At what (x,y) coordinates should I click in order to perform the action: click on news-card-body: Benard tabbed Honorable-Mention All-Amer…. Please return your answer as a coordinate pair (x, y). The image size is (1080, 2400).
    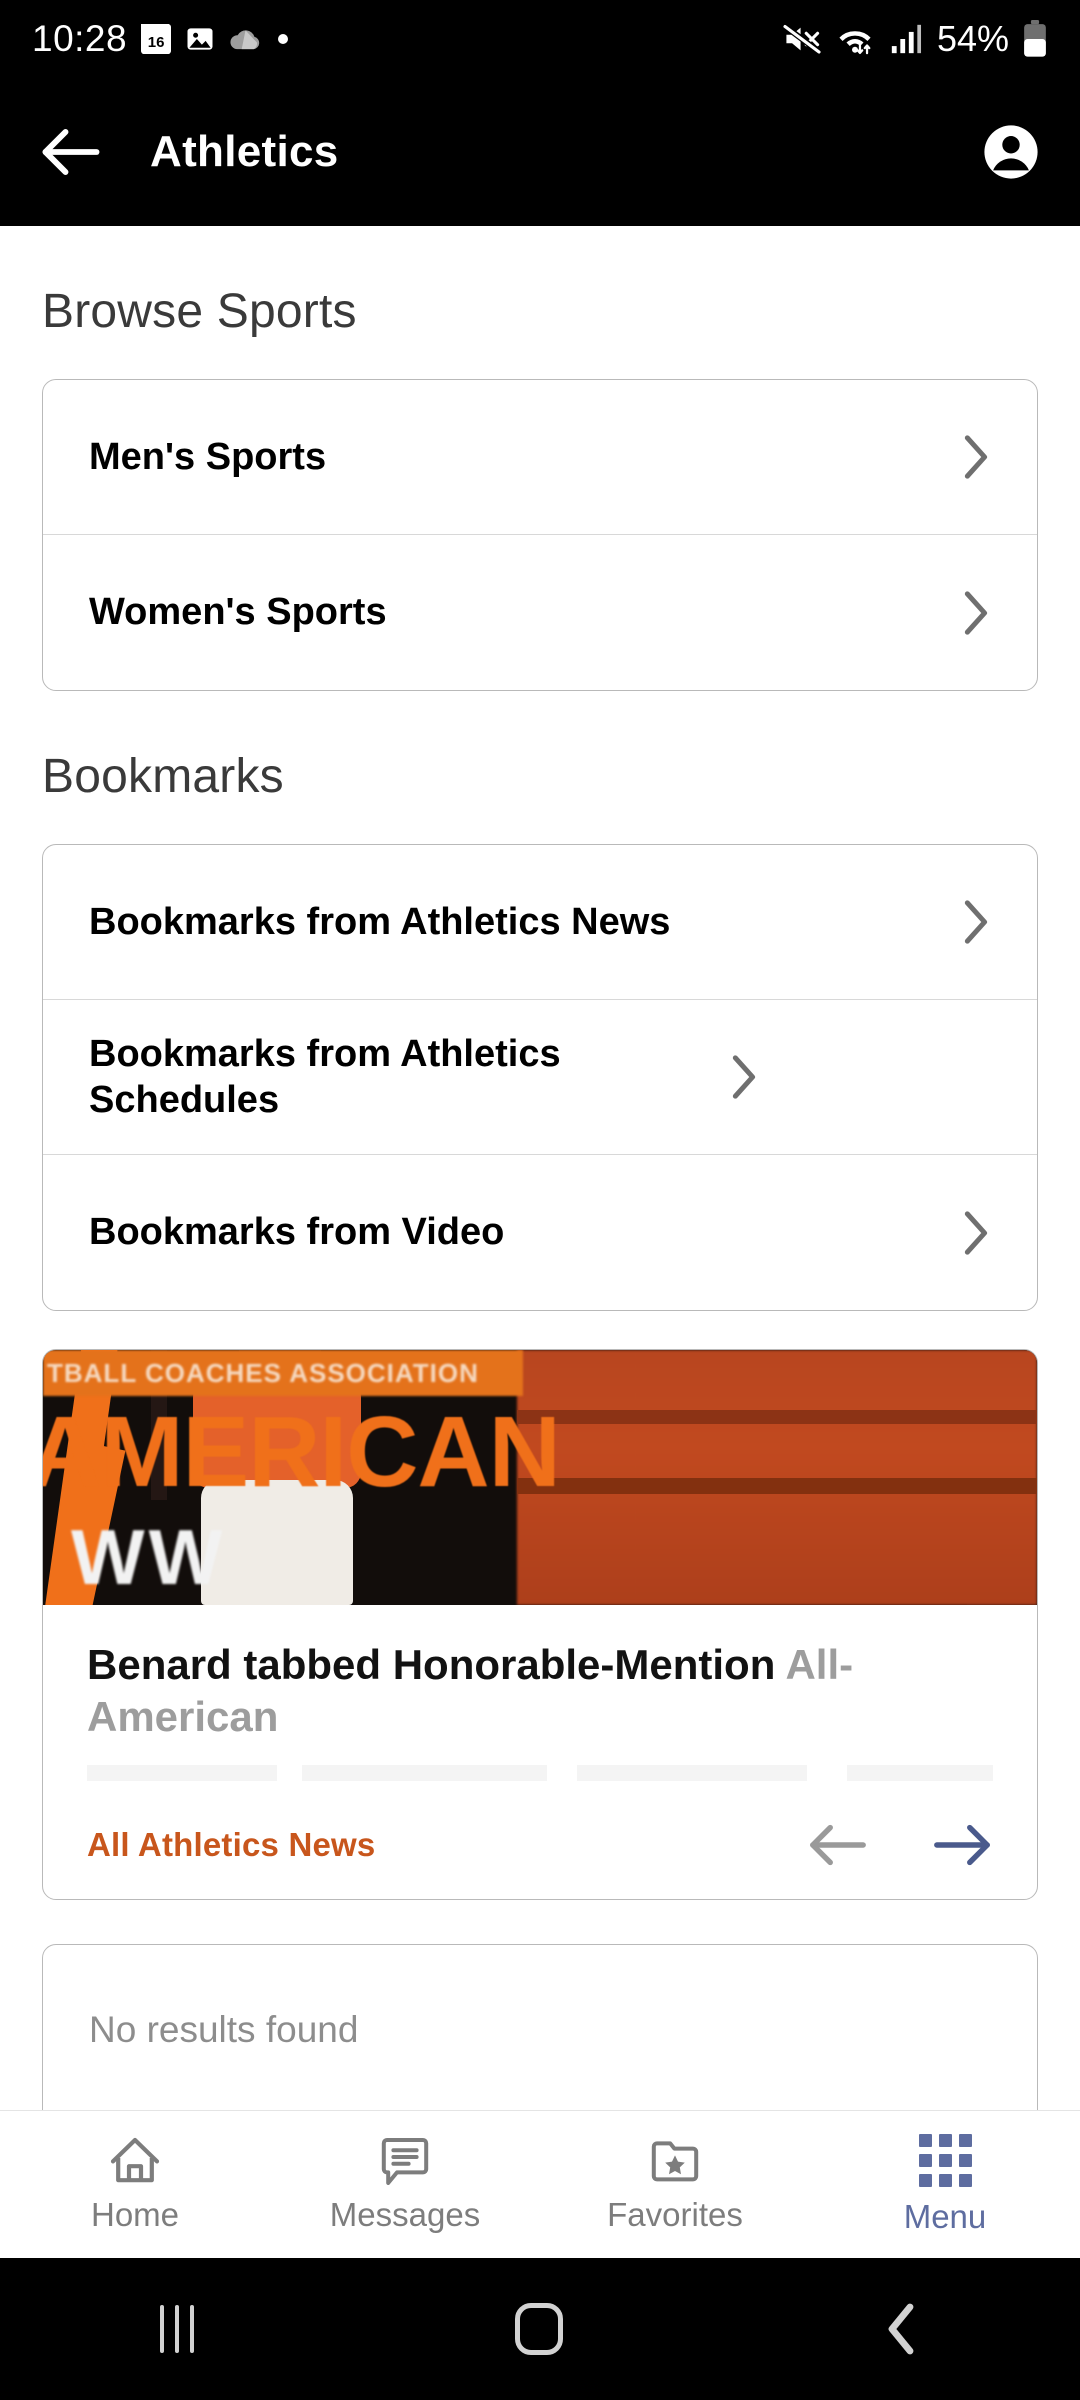
    Looking at the image, I should click on (540, 1752).